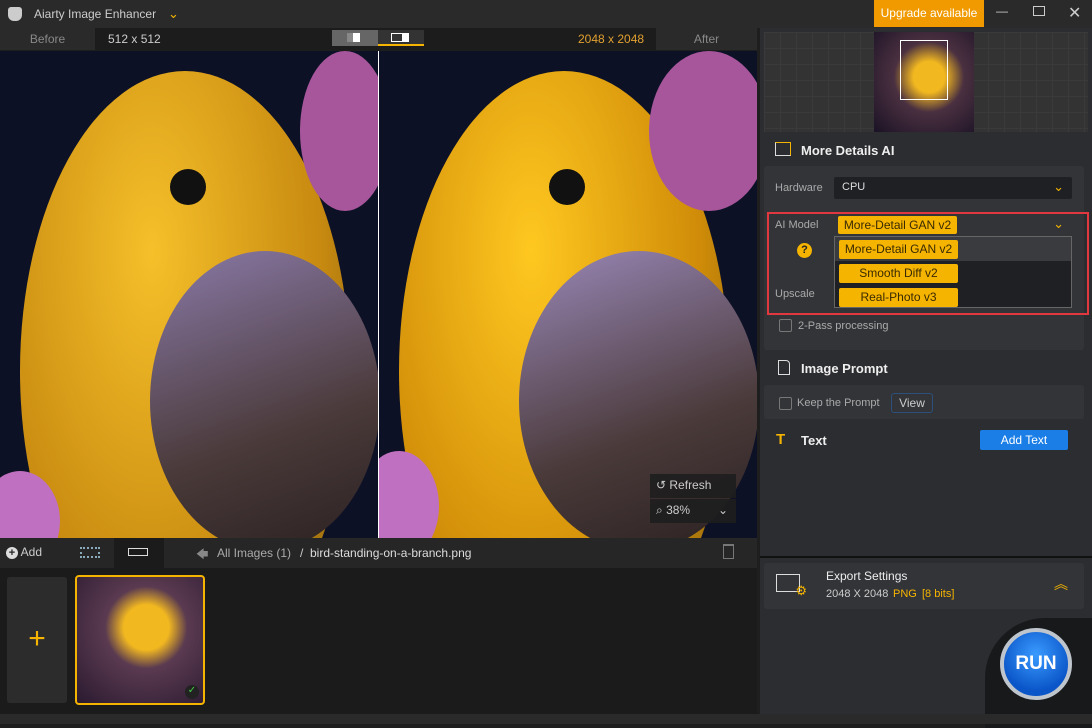 The image size is (1092, 728). Describe the element at coordinates (838, 403) in the screenshot. I see `keep-prompt-label: Keep the Prompt` at that location.